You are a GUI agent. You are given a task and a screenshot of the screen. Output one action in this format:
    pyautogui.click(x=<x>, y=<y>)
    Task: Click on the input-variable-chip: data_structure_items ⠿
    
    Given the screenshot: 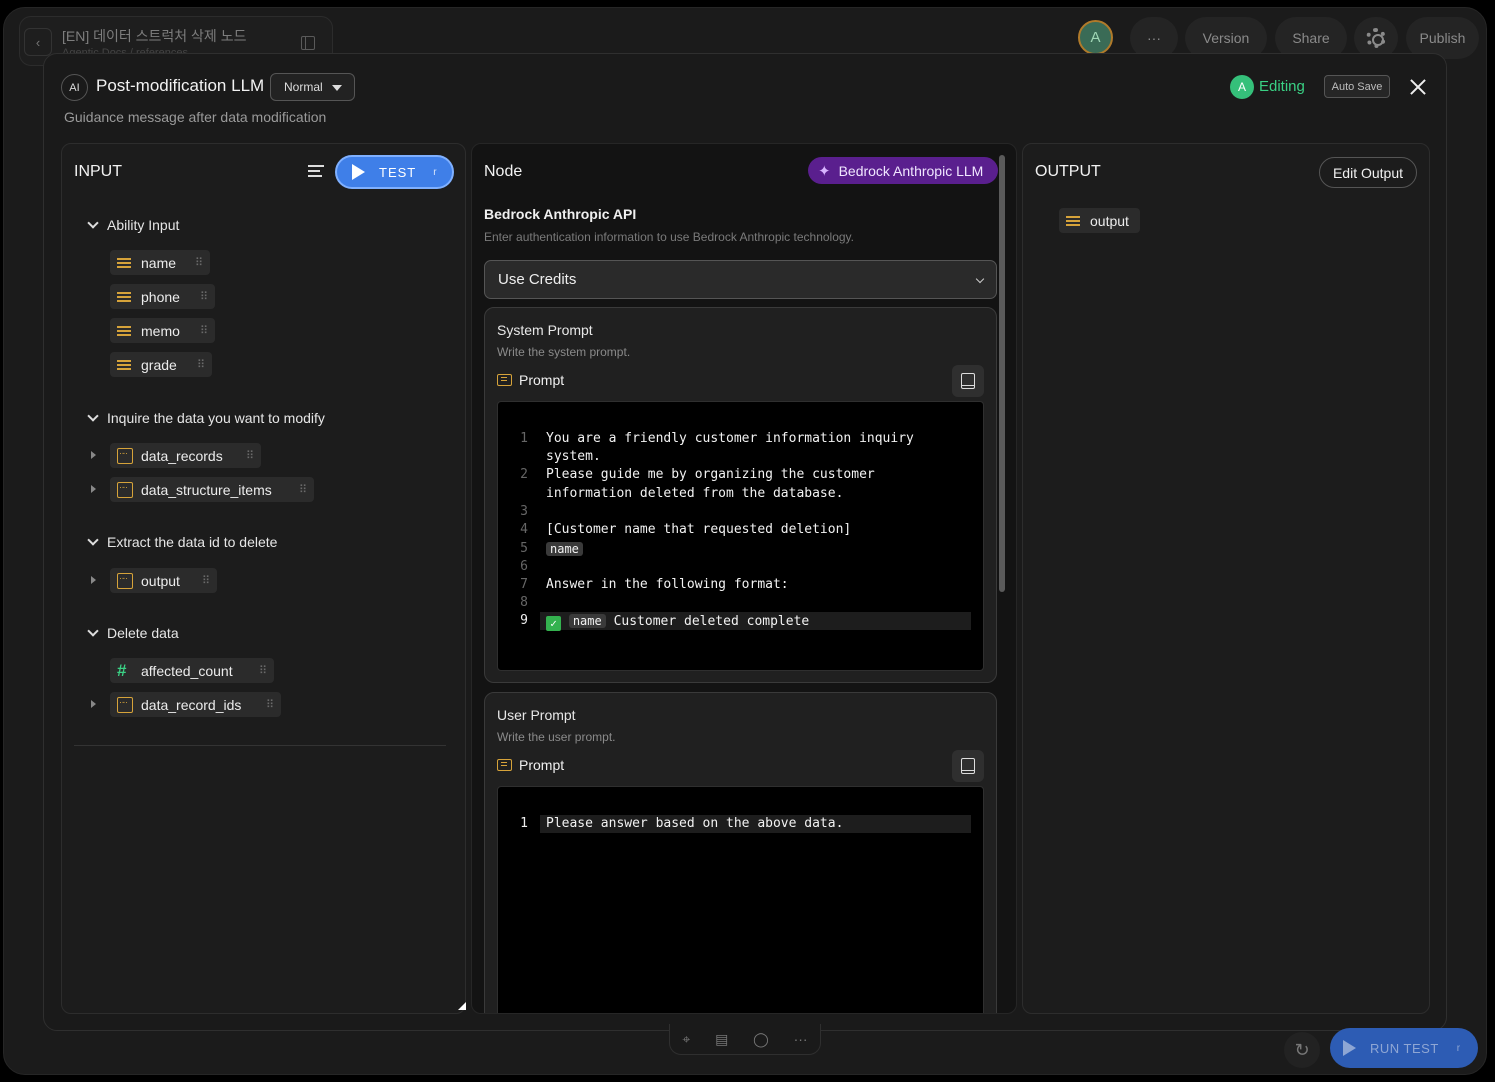 What is the action you would take?
    pyautogui.click(x=212, y=489)
    